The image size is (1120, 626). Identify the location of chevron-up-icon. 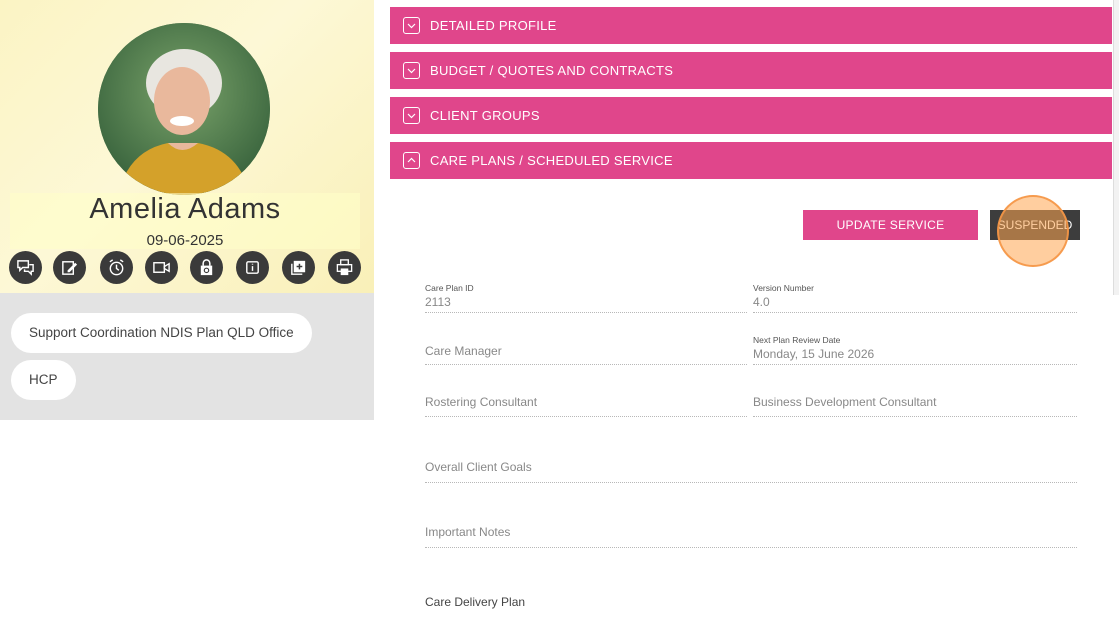
(411, 160).